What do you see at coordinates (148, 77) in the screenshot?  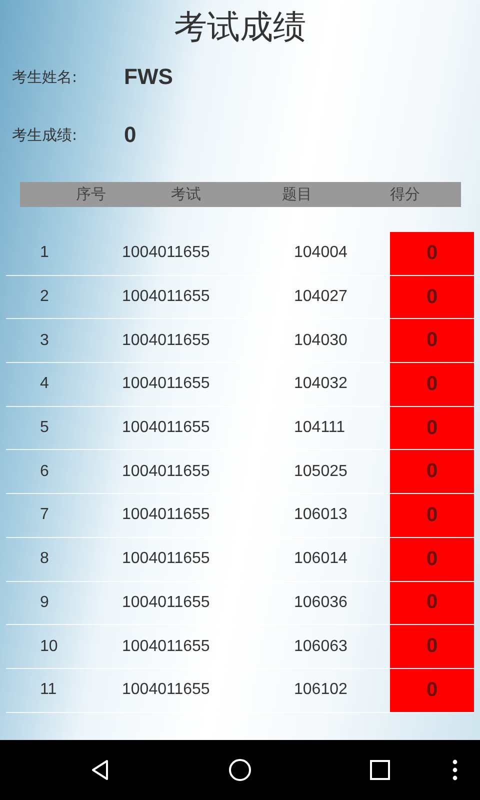 I see `student-name: FWS` at bounding box center [148, 77].